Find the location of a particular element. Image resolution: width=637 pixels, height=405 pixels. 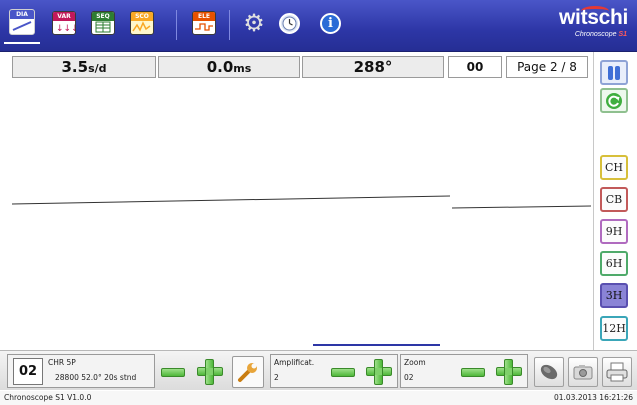

printer-icon is located at coordinates (617, 372).